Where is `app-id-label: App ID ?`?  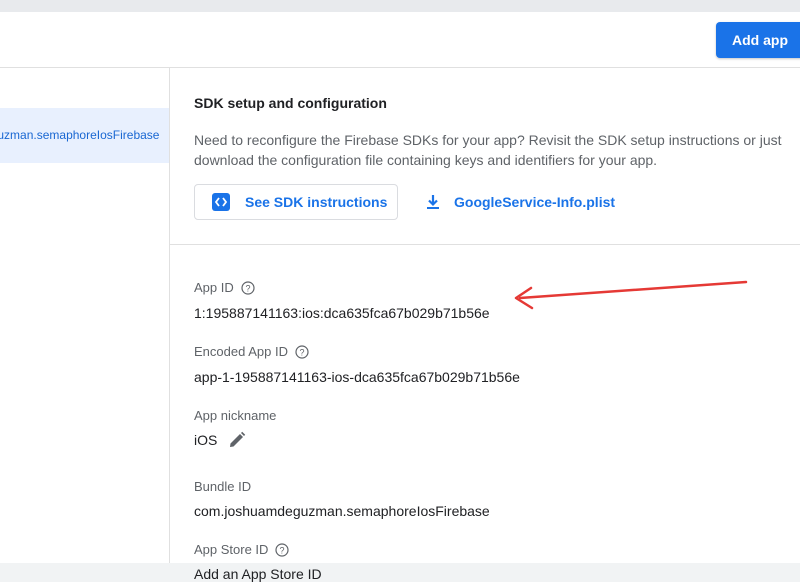 app-id-label: App ID ? is located at coordinates (224, 287).